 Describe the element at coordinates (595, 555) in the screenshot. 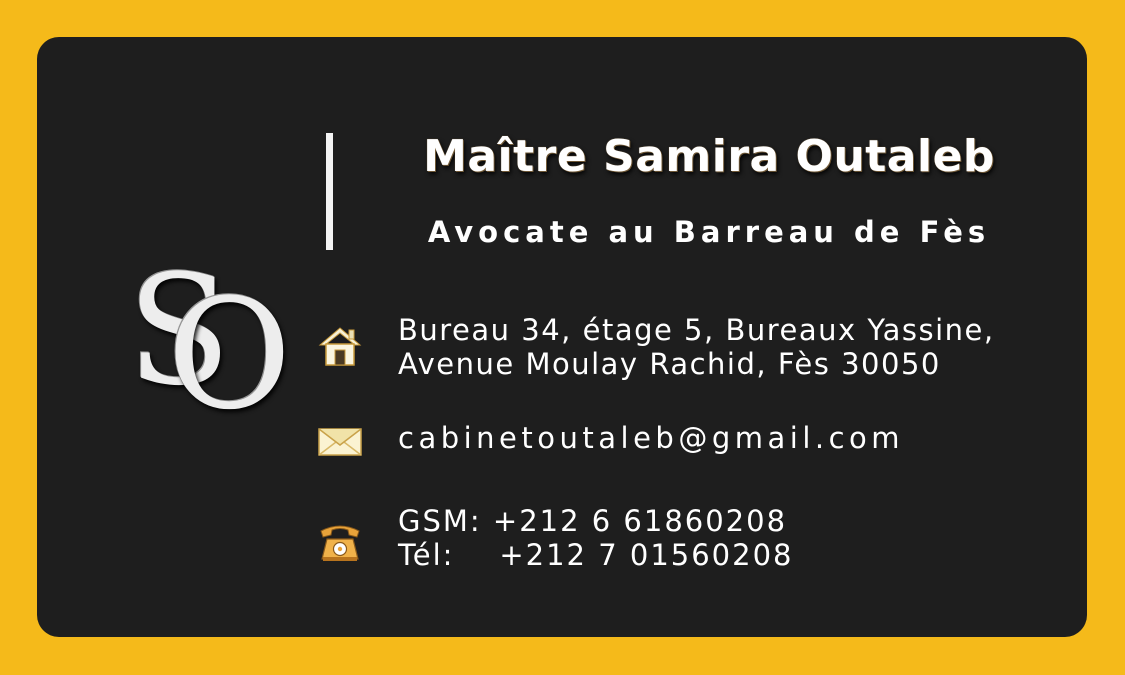

I see `tel-number: Tél: +212 7 01560208` at that location.